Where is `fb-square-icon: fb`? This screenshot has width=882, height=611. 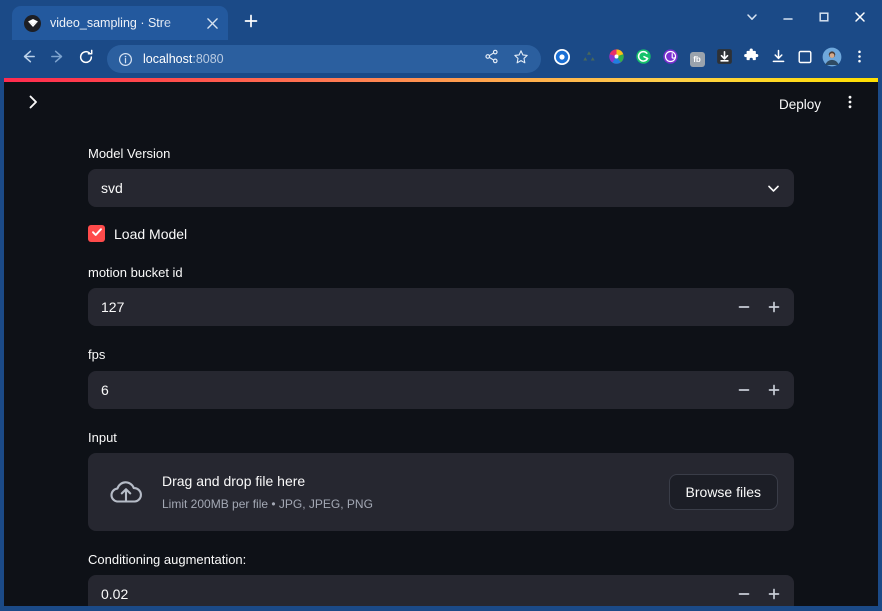
fb-square-icon: fb is located at coordinates (697, 59).